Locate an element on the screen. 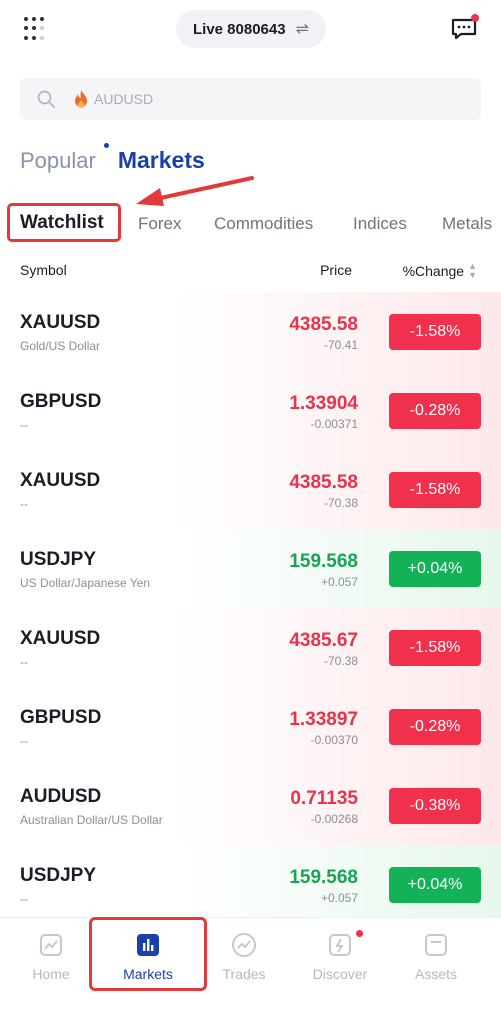 This screenshot has height=1024, width=501. price-change: -0.00268 is located at coordinates (334, 819).